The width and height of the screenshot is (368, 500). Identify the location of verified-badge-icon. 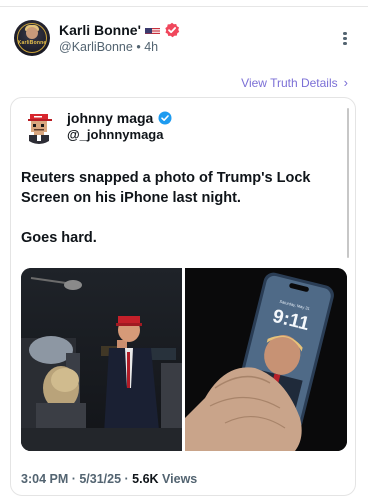
(172, 30).